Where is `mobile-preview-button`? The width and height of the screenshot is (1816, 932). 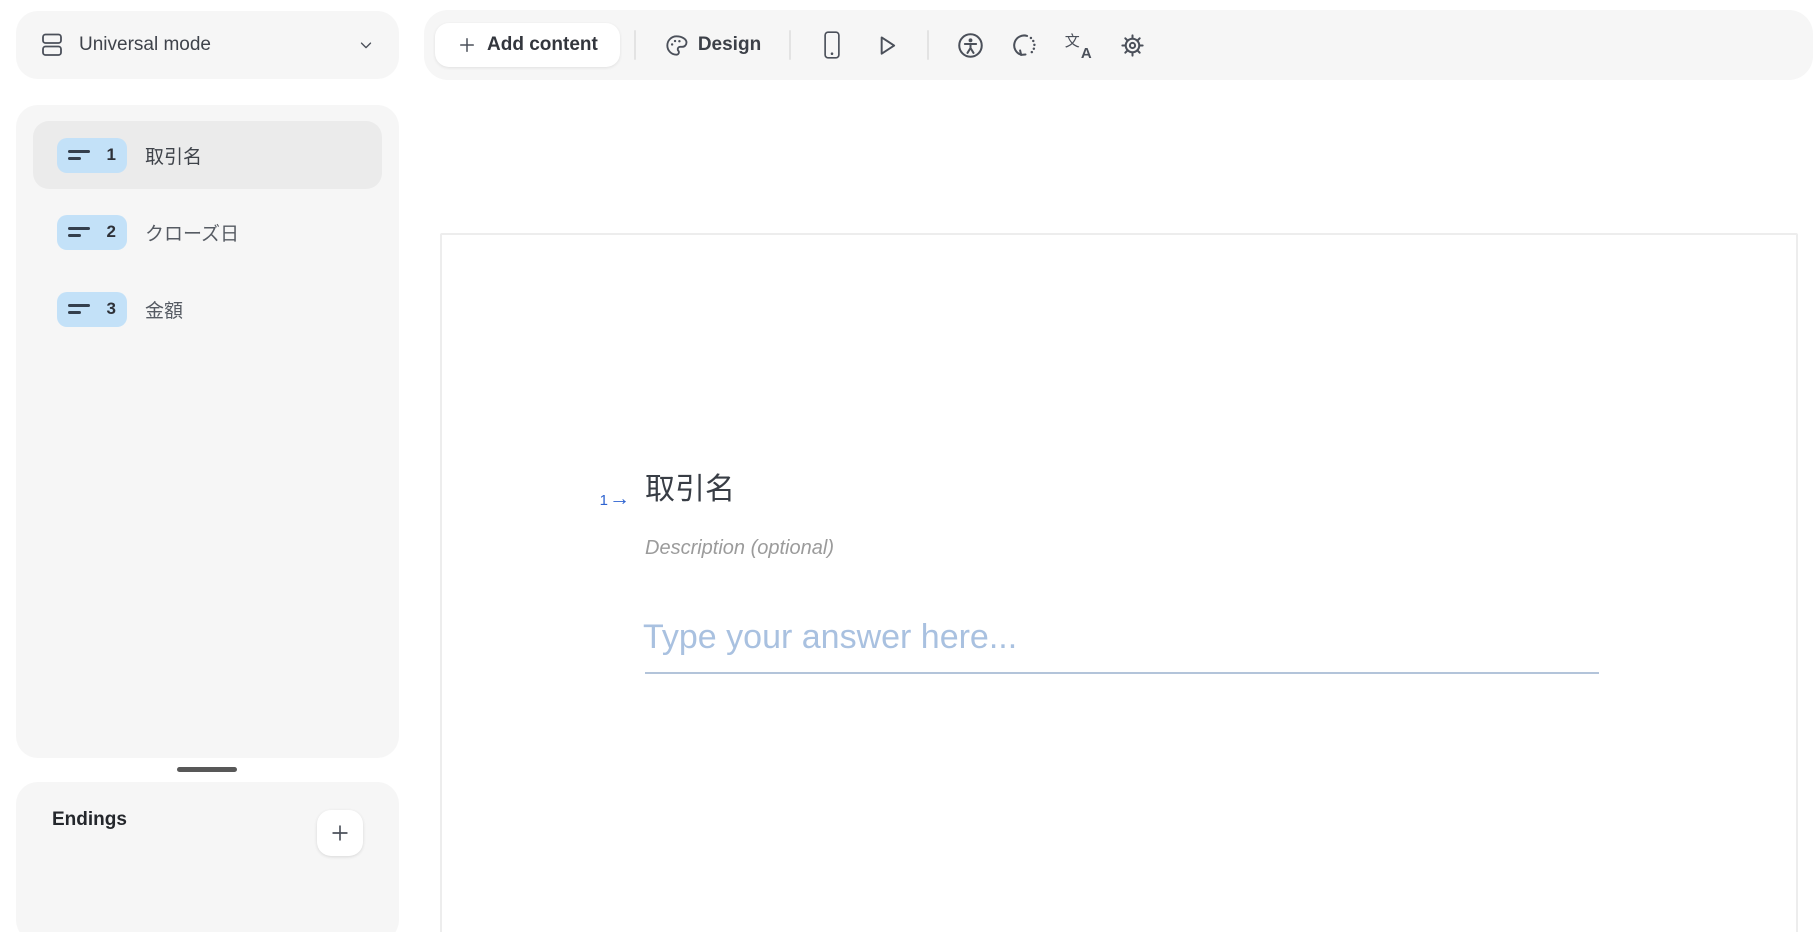 mobile-preview-button is located at coordinates (832, 45).